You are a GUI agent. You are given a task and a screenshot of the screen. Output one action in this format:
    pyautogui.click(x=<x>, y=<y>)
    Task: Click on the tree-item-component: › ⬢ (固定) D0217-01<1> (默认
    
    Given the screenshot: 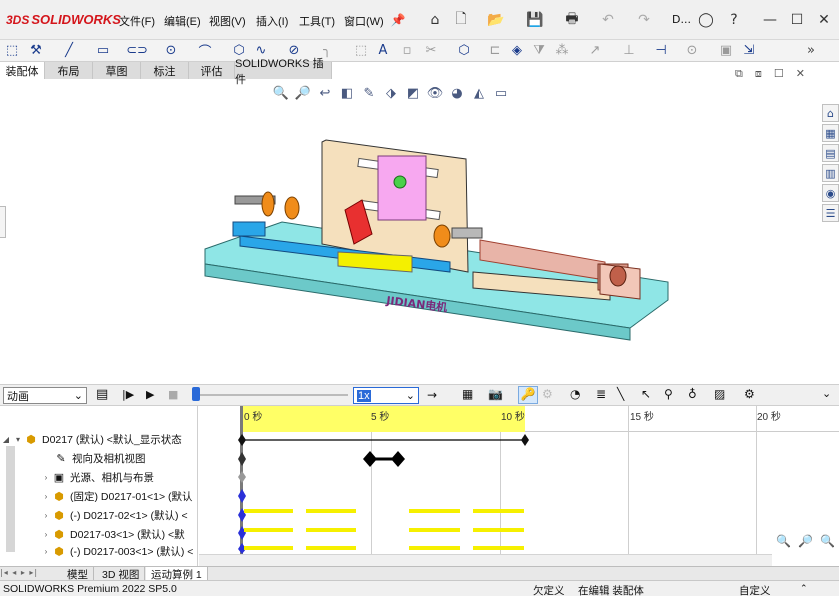 What is the action you would take?
    pyautogui.click(x=99, y=496)
    